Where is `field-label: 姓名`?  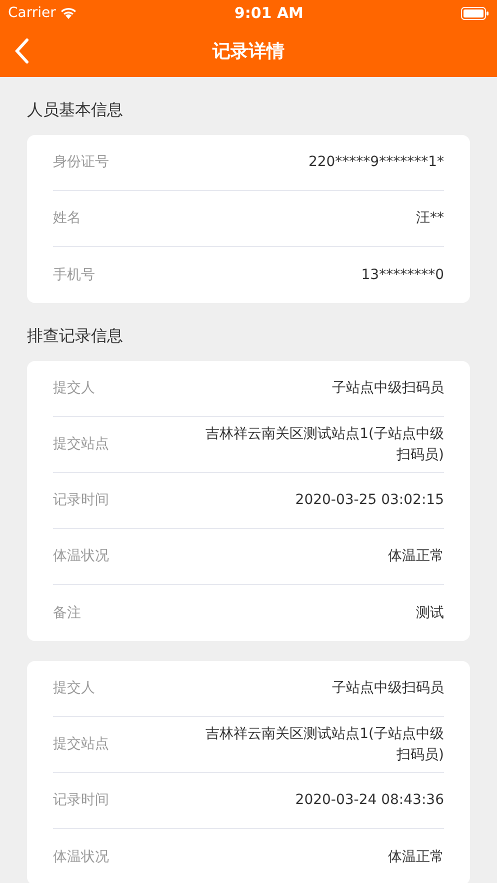
field-label: 姓名 is located at coordinates (67, 218).